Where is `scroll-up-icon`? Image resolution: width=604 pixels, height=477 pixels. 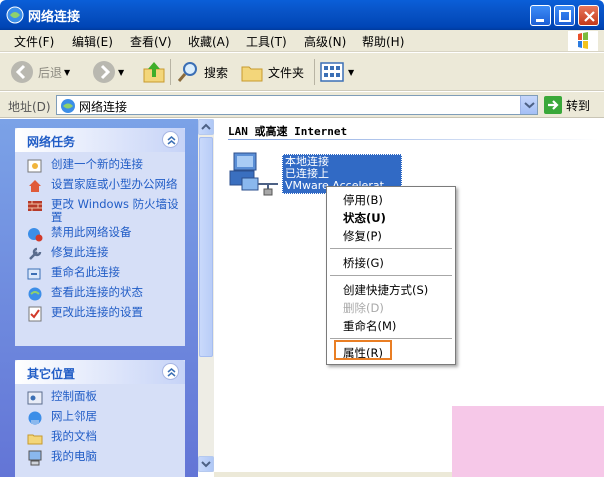
scroll-up-icon is located at coordinates (206, 126).